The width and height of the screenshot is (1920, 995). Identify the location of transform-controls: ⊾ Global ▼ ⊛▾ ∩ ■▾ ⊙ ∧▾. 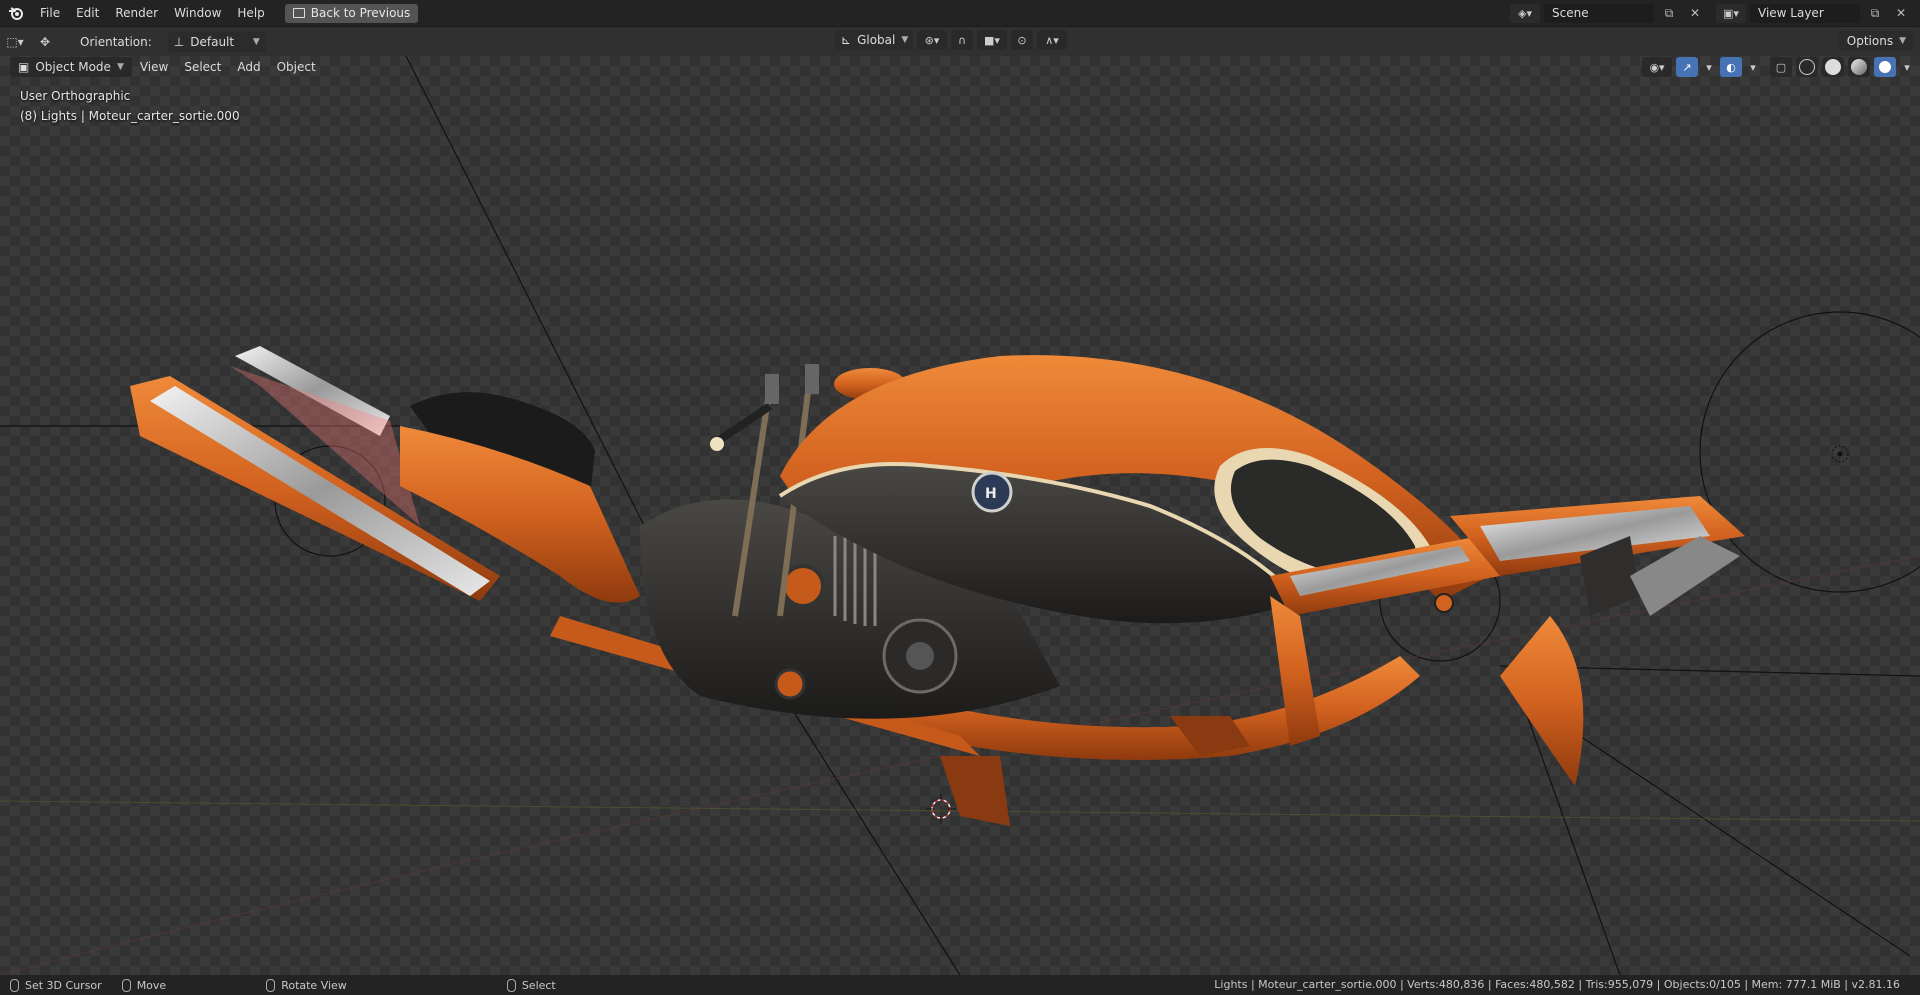
(951, 40).